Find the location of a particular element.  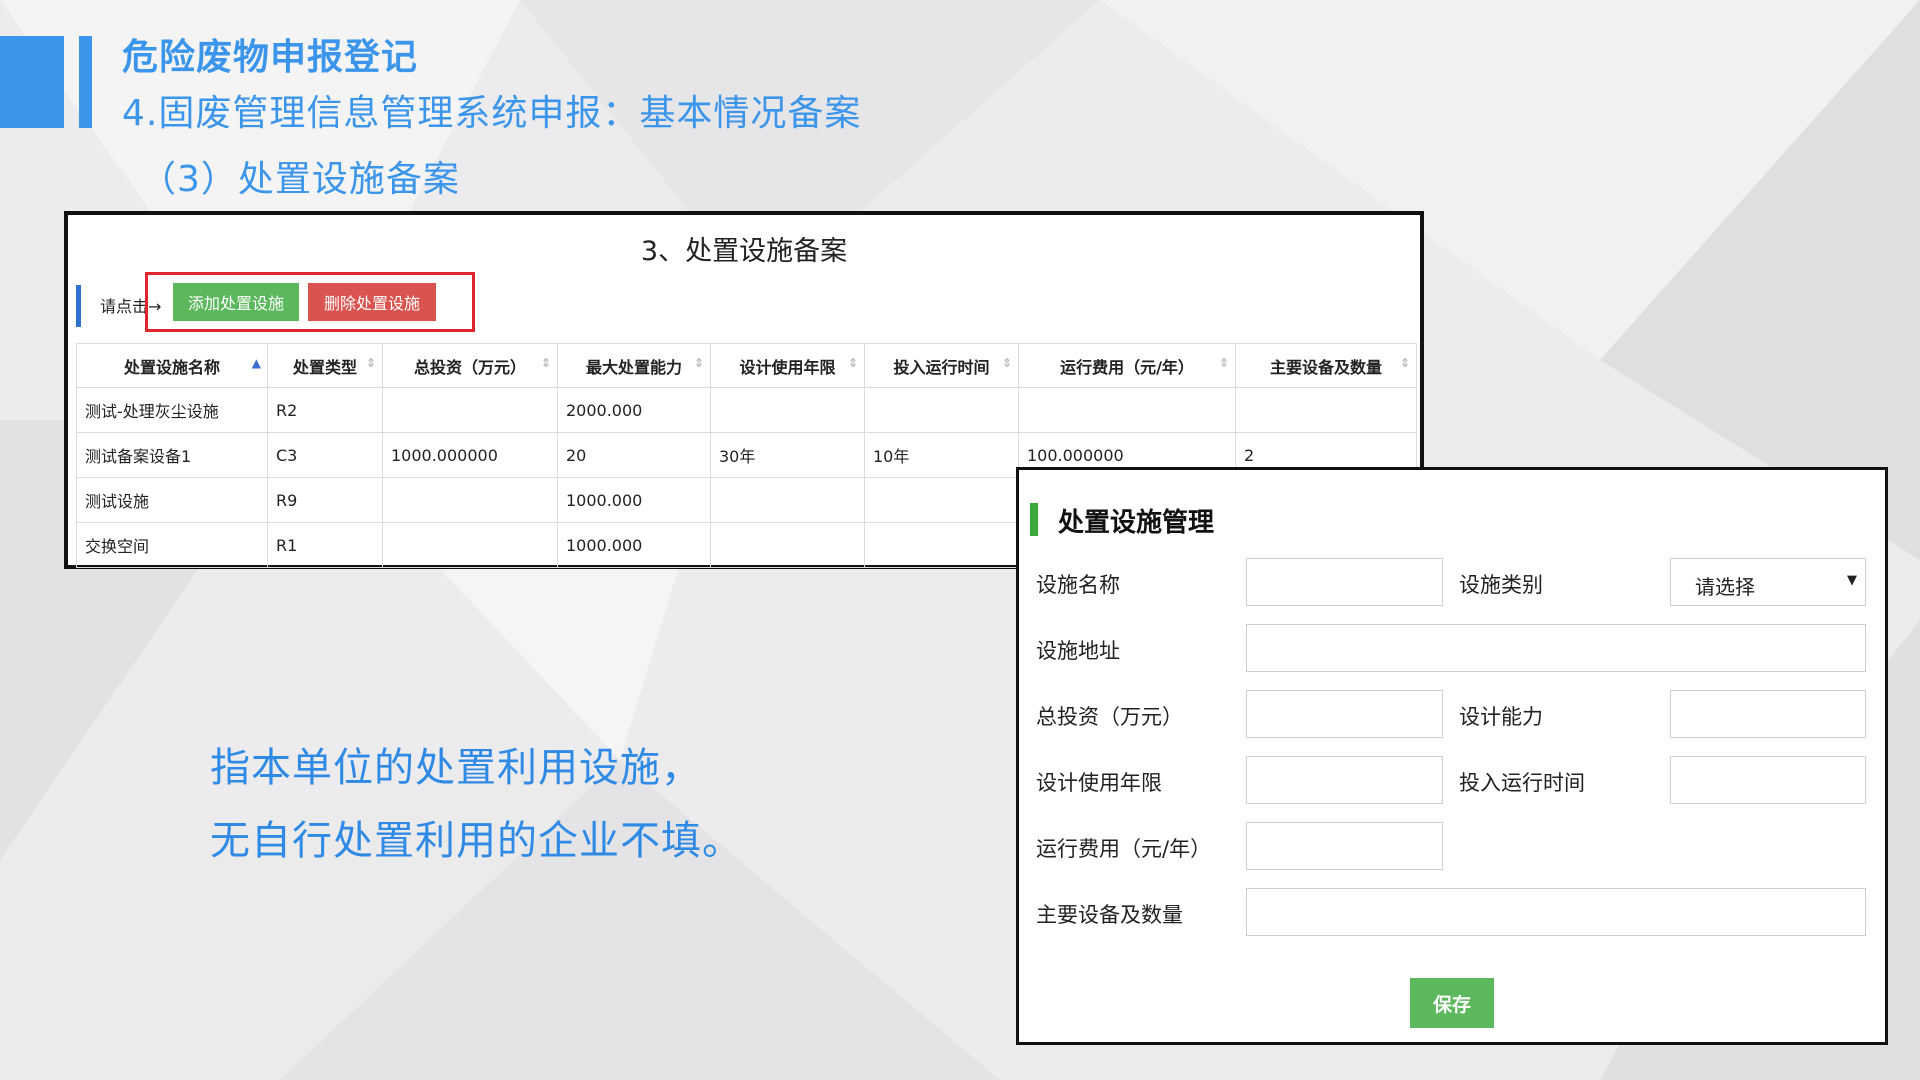

table-cell: 30年 is located at coordinates (787, 455).